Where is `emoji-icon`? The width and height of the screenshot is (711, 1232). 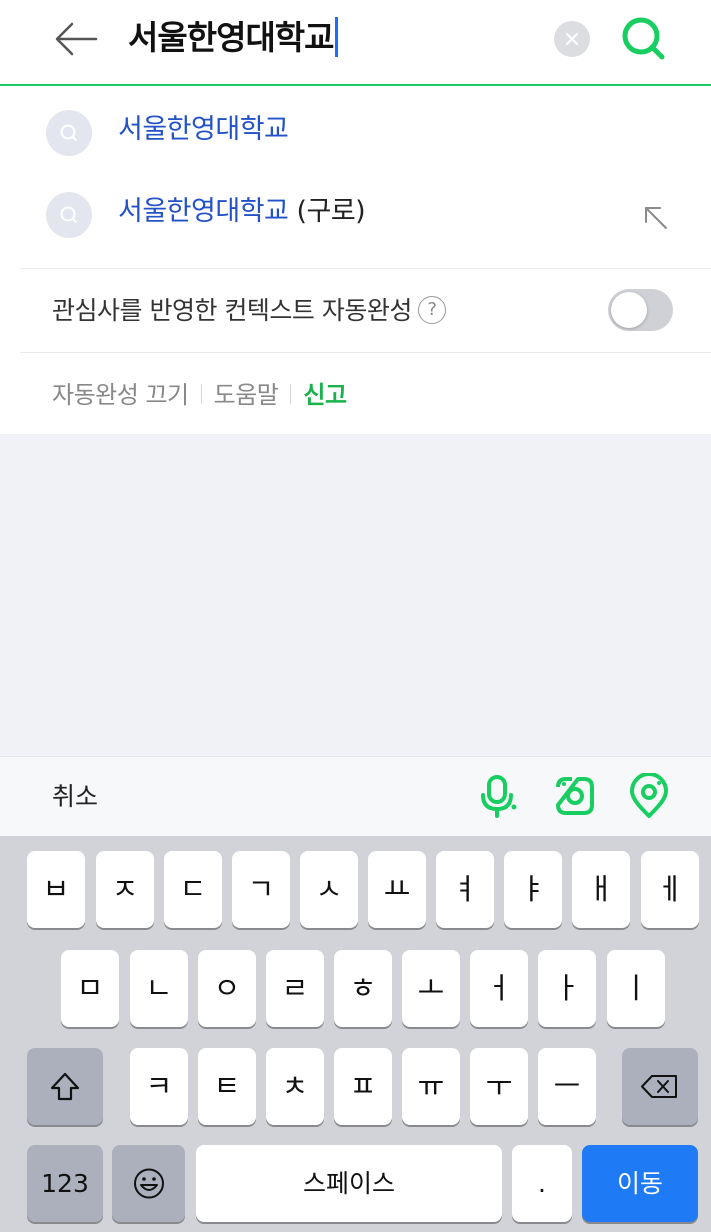
emoji-icon is located at coordinates (148, 1183).